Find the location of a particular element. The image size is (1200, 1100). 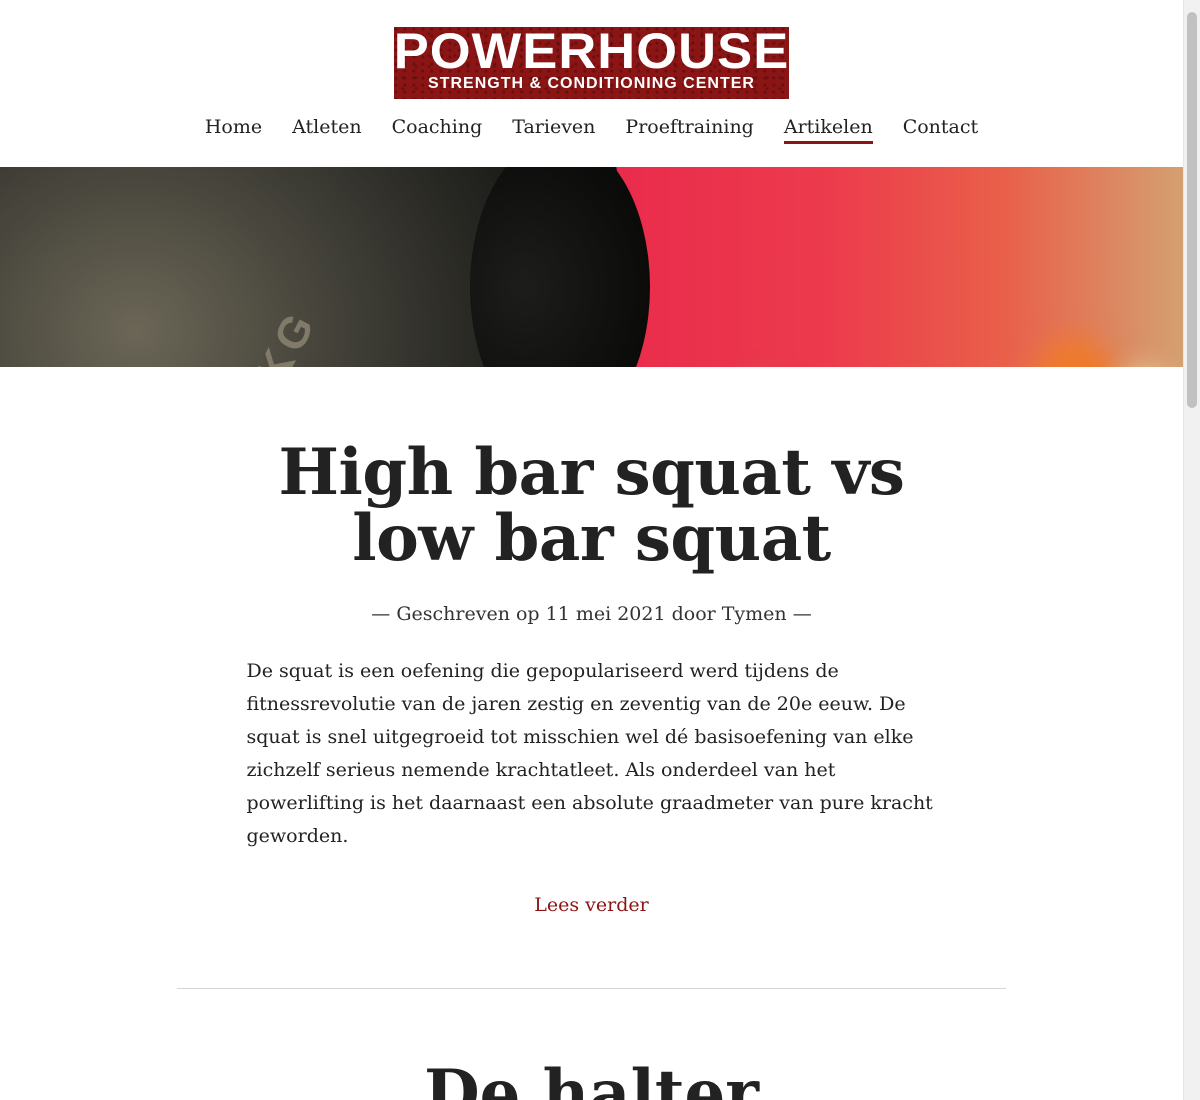

logo-tagline: STRENGTH & CONDITIONING CENTER is located at coordinates (591, 83).